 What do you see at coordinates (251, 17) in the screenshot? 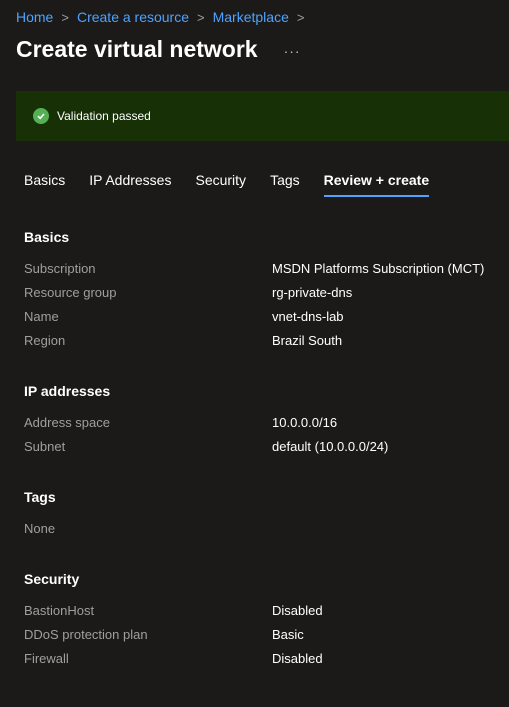
I see `breadcrumb-marketplace: Marketplace` at bounding box center [251, 17].